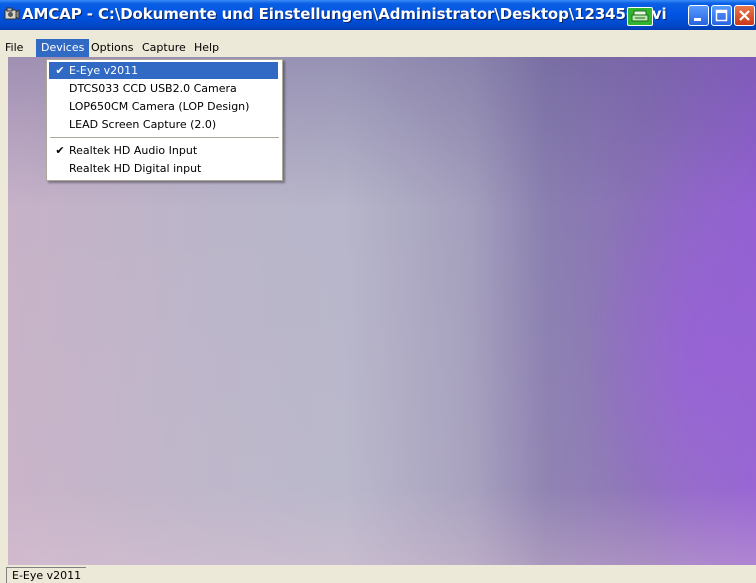 Image resolution: width=756 pixels, height=583 pixels. Describe the element at coordinates (12, 14) in the screenshot. I see `camera-icon` at that location.